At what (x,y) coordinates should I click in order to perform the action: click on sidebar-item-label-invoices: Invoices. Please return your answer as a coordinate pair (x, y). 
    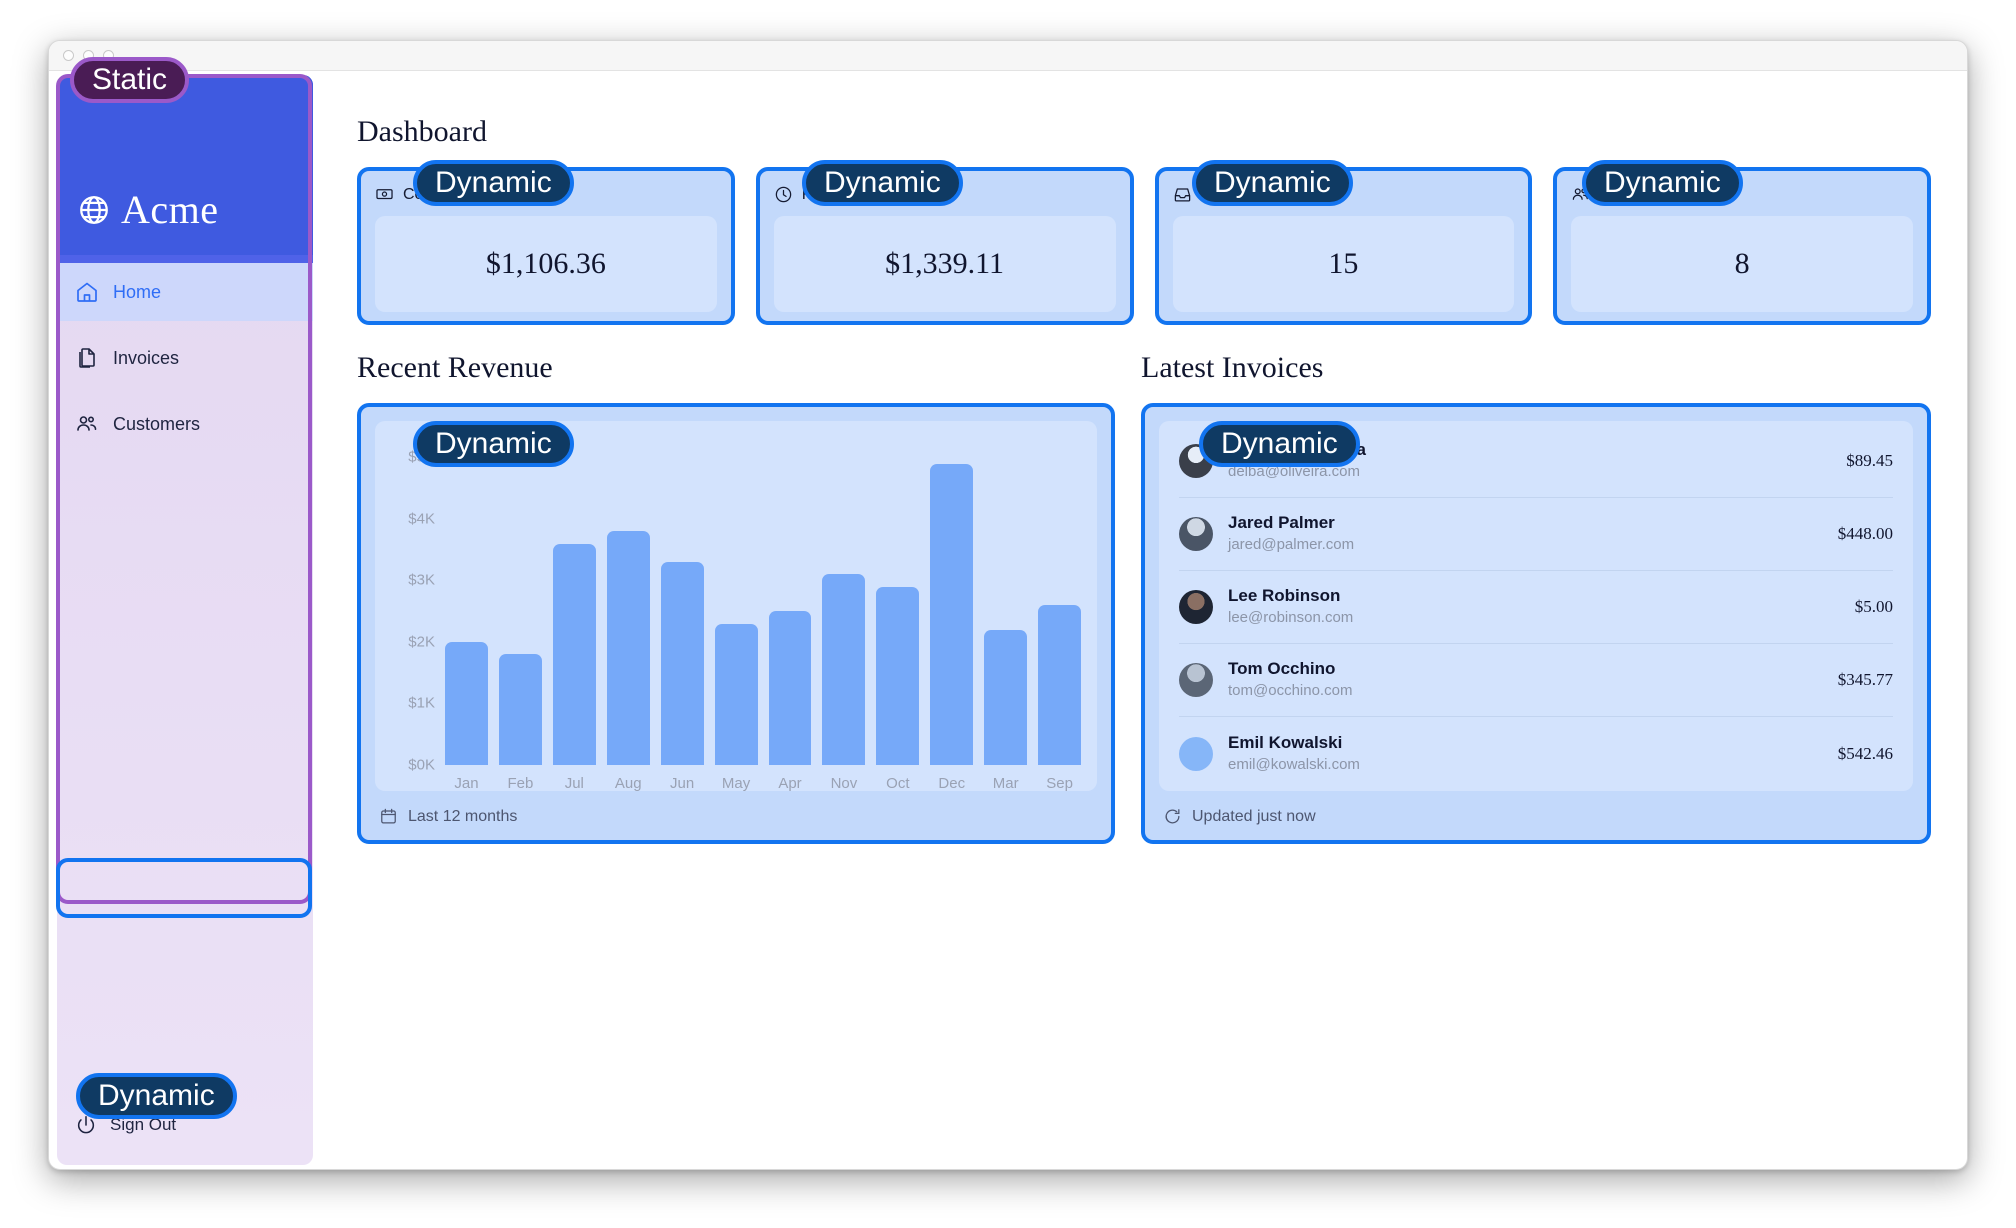
    Looking at the image, I should click on (146, 357).